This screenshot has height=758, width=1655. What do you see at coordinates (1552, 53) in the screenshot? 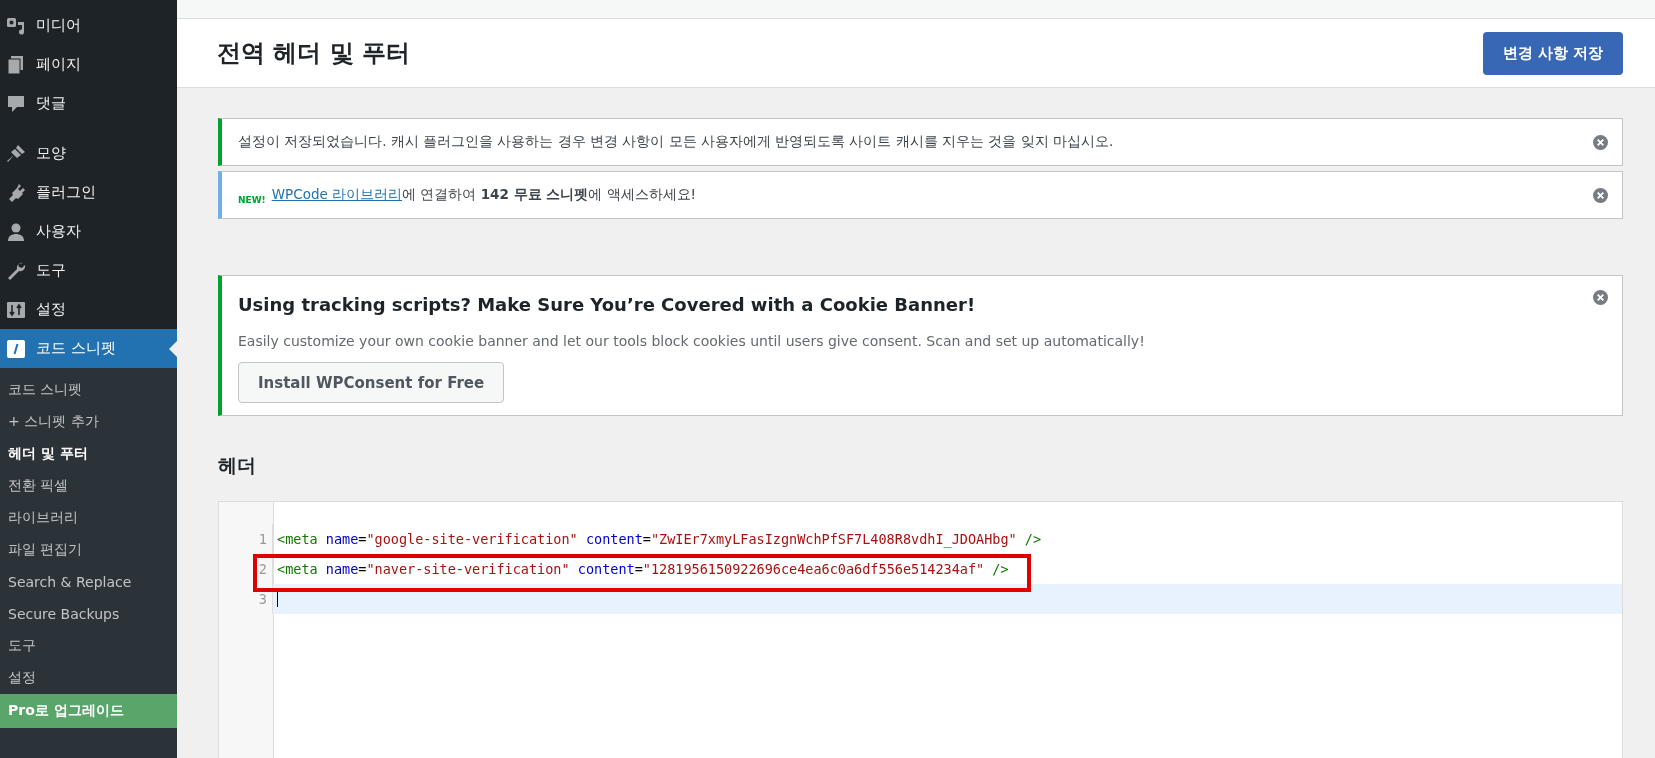
I see `save-button: 변경 사항 저장` at bounding box center [1552, 53].